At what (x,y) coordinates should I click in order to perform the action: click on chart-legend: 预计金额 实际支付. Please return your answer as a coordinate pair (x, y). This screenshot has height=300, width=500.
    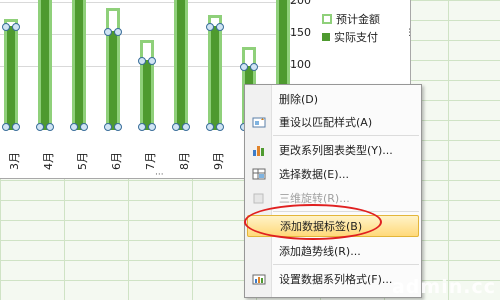
    Looking at the image, I should click on (351, 28).